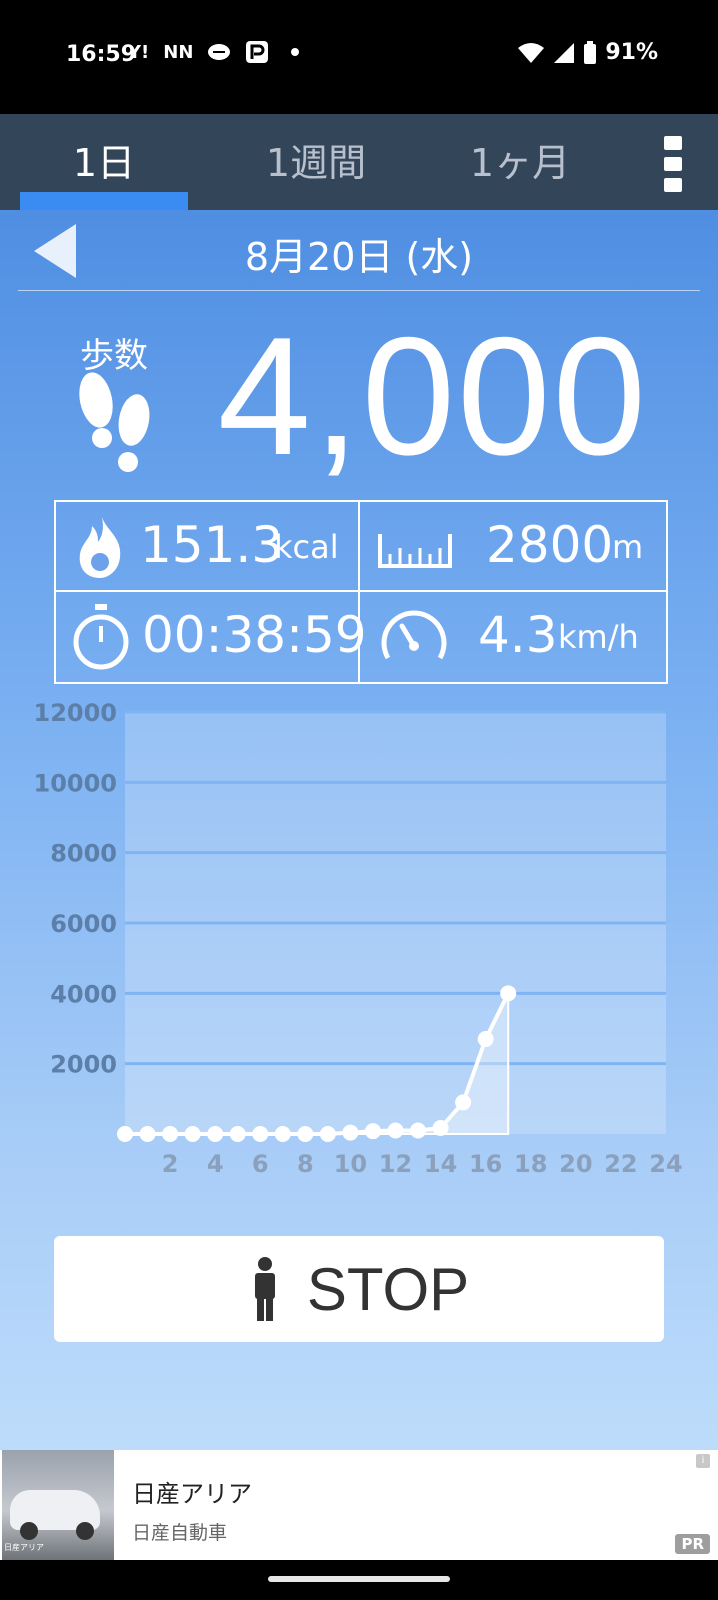 Image resolution: width=718 pixels, height=1600 pixels. I want to click on date-header: 8月20日 (水), so click(359, 250).